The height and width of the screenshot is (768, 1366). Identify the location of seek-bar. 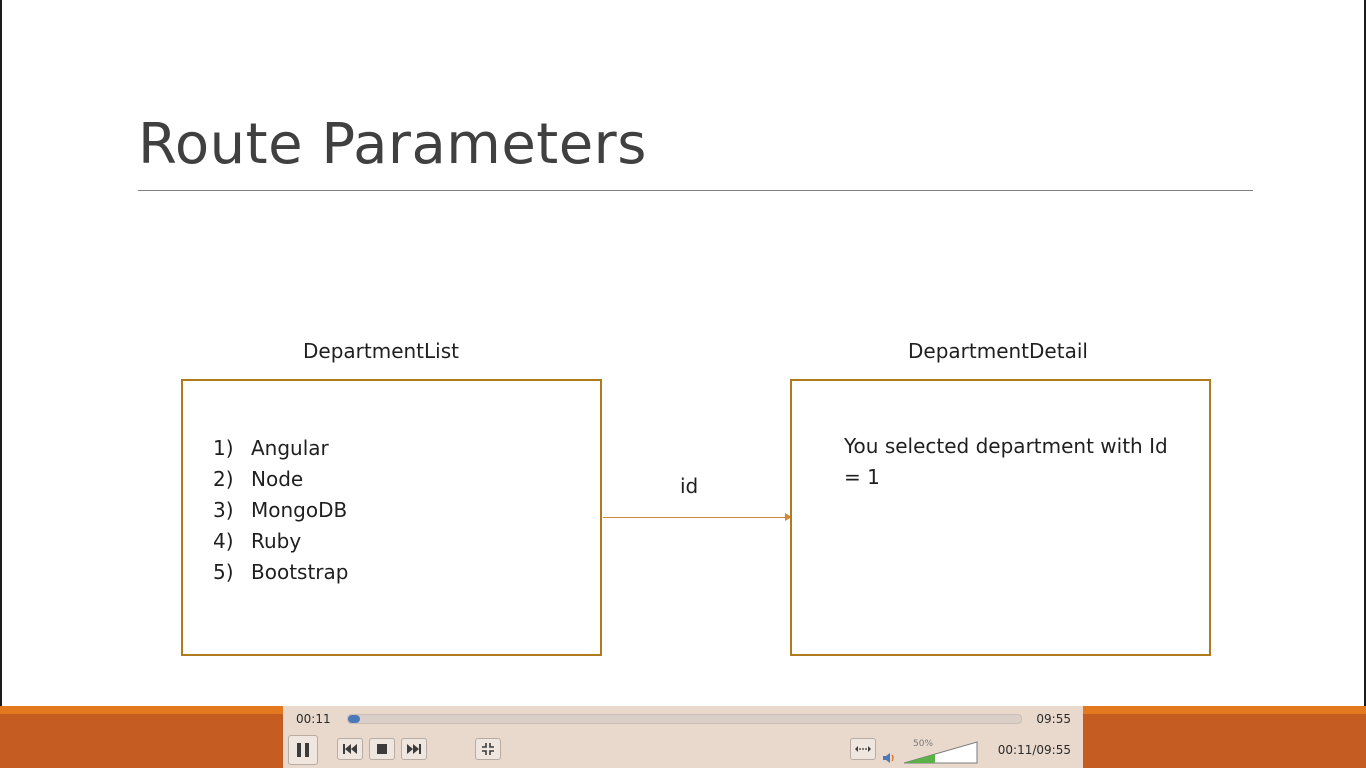
(684, 719).